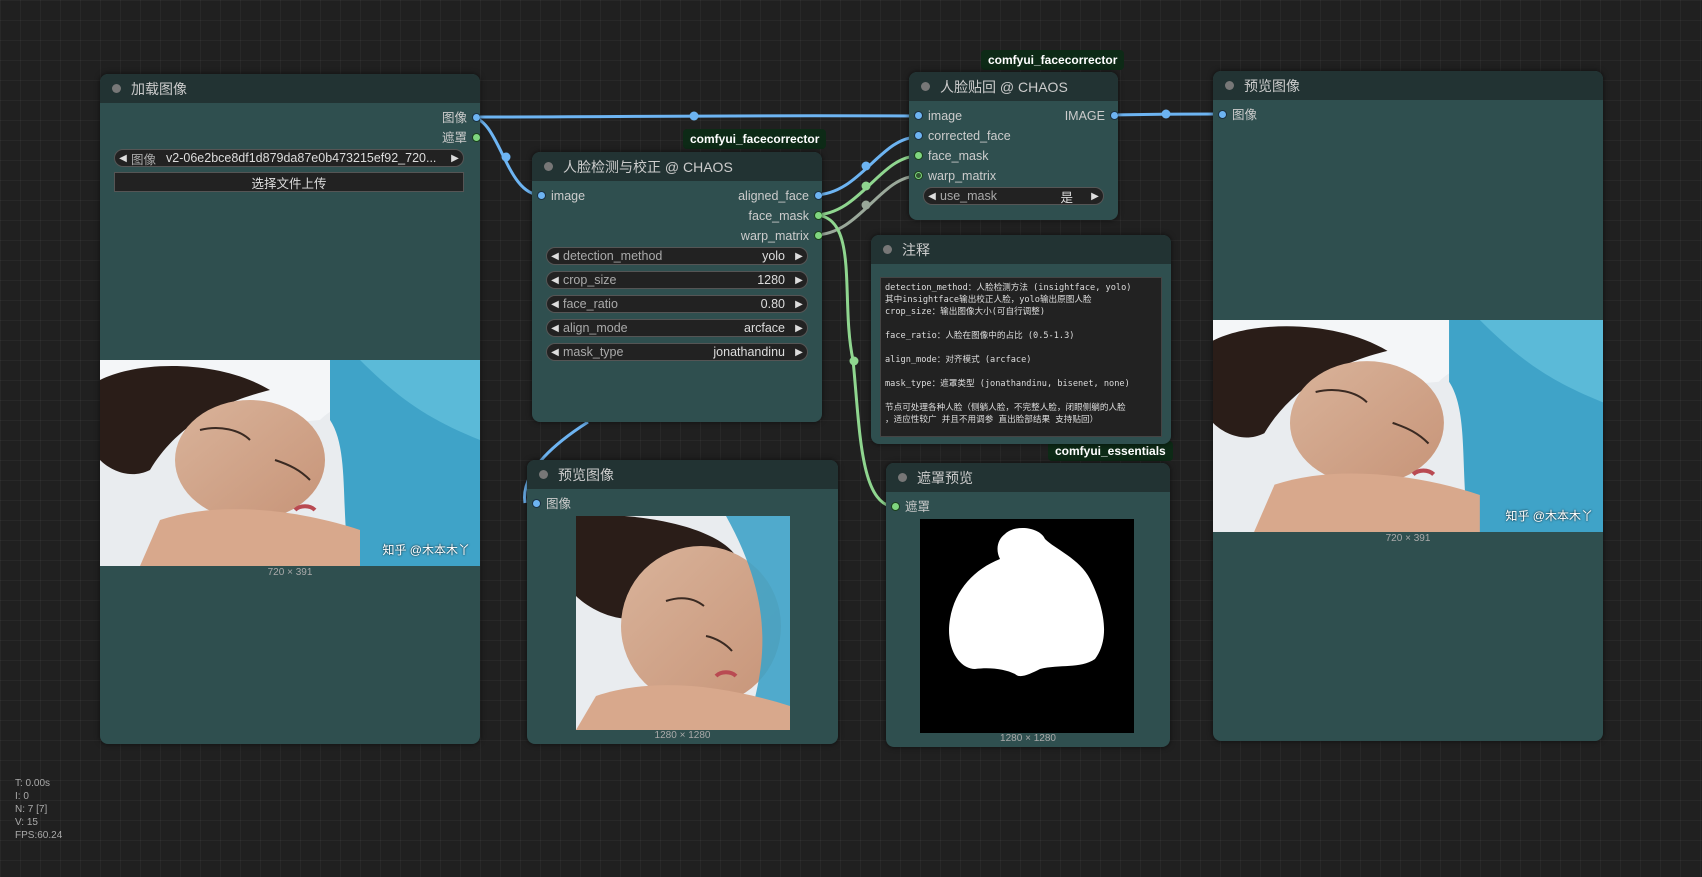  Describe the element at coordinates (31, 809) in the screenshot. I see `stat-nodes: N: 7 [7]` at that location.